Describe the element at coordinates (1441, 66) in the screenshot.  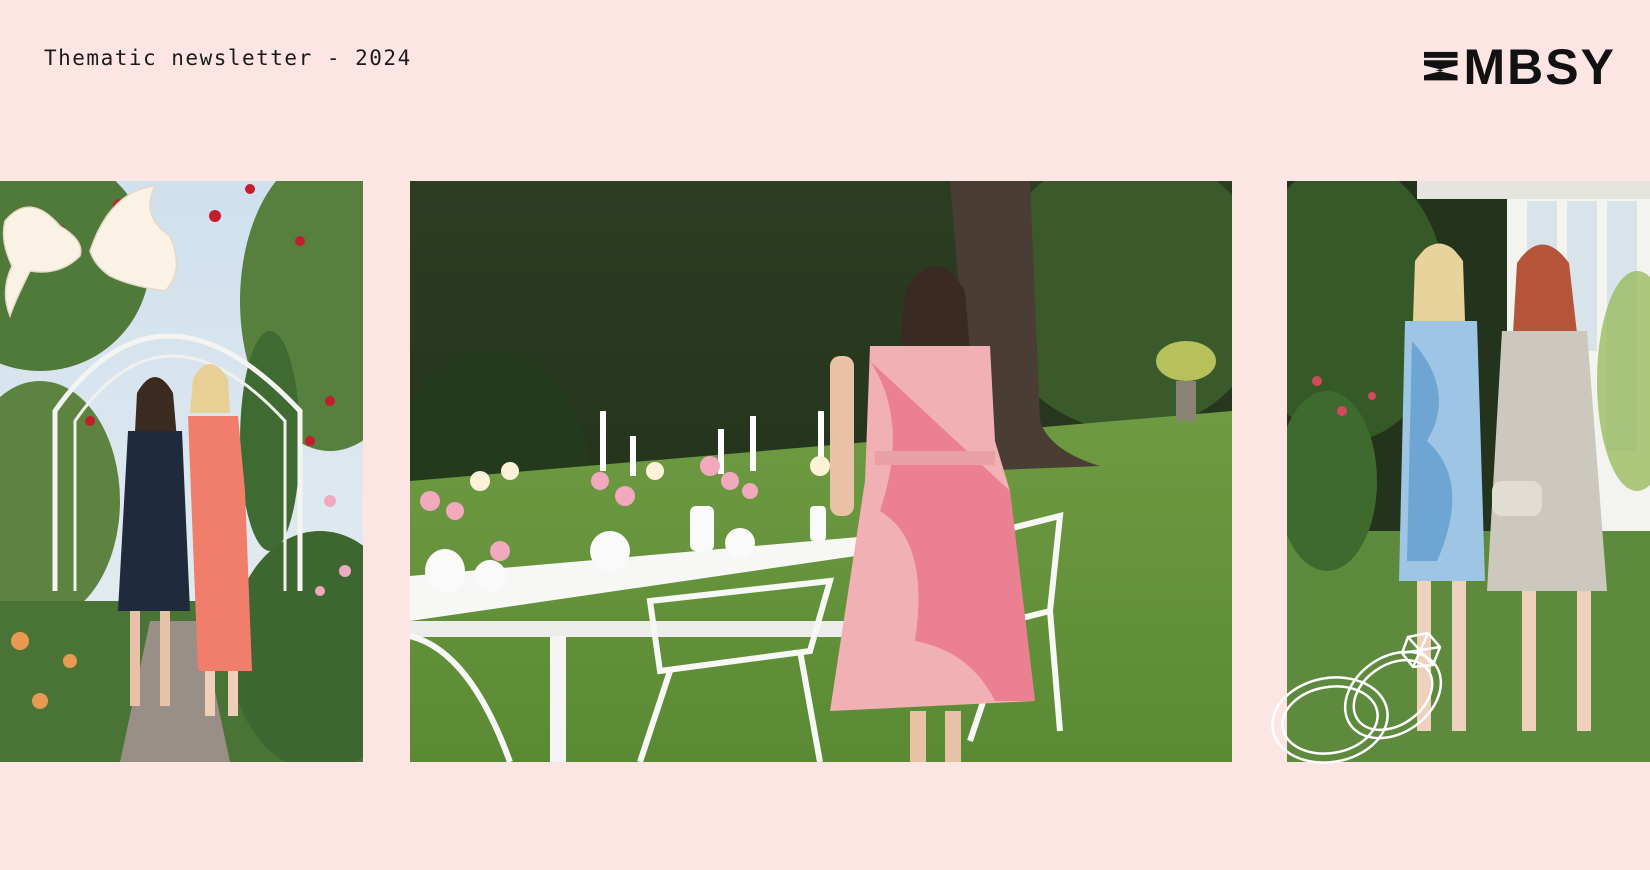
I see `logo-mark-icon` at that location.